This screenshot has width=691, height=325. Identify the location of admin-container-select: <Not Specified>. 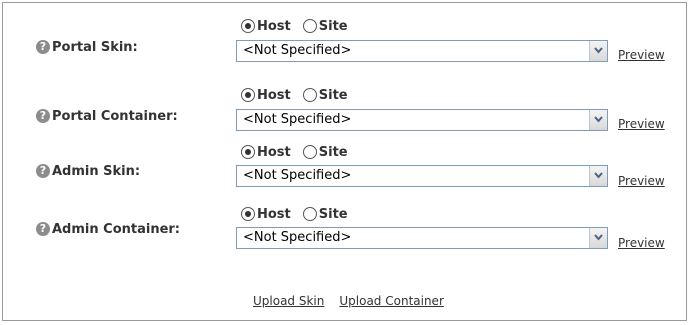
(422, 238).